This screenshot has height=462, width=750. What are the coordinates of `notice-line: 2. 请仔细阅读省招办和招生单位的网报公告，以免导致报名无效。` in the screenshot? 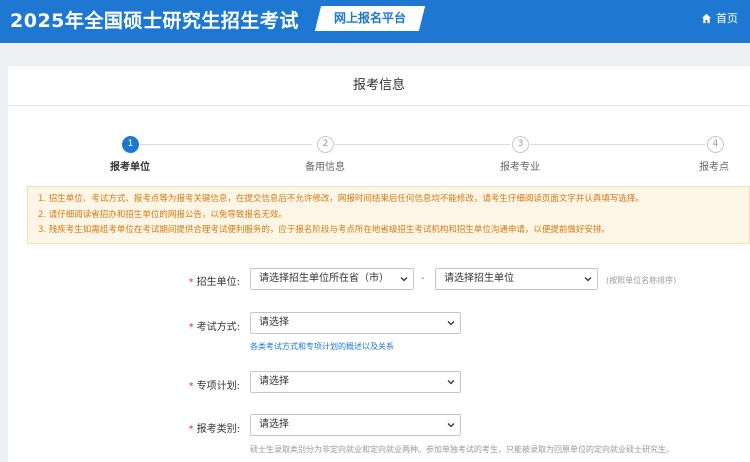 It's located at (162, 214).